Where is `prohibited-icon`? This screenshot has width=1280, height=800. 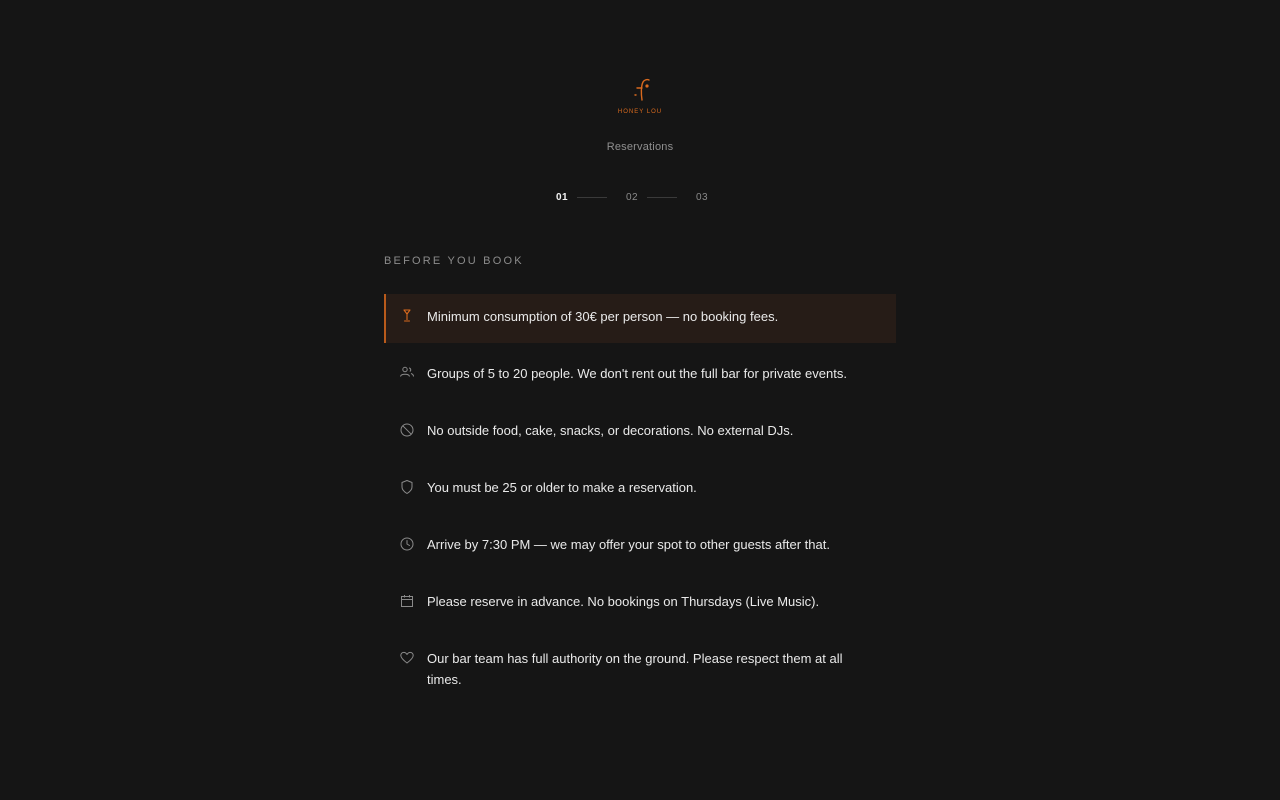 prohibited-icon is located at coordinates (407, 430).